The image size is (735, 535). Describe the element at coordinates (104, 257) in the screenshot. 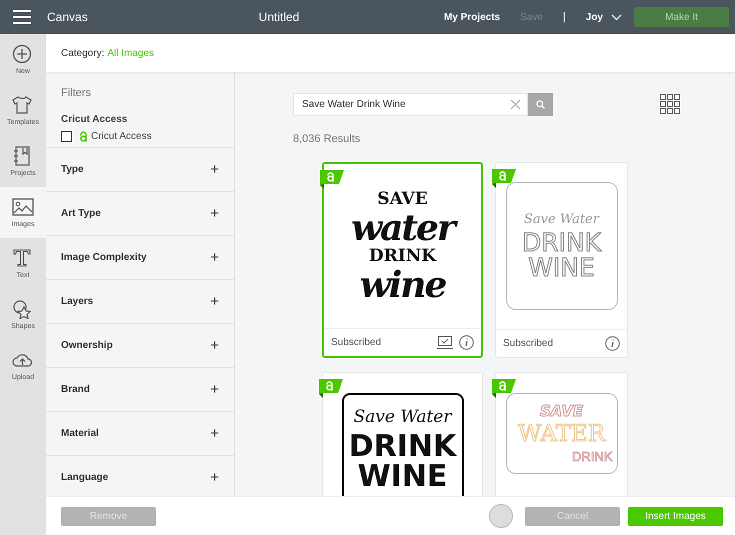

I see `filter-label: Image Complexity` at that location.